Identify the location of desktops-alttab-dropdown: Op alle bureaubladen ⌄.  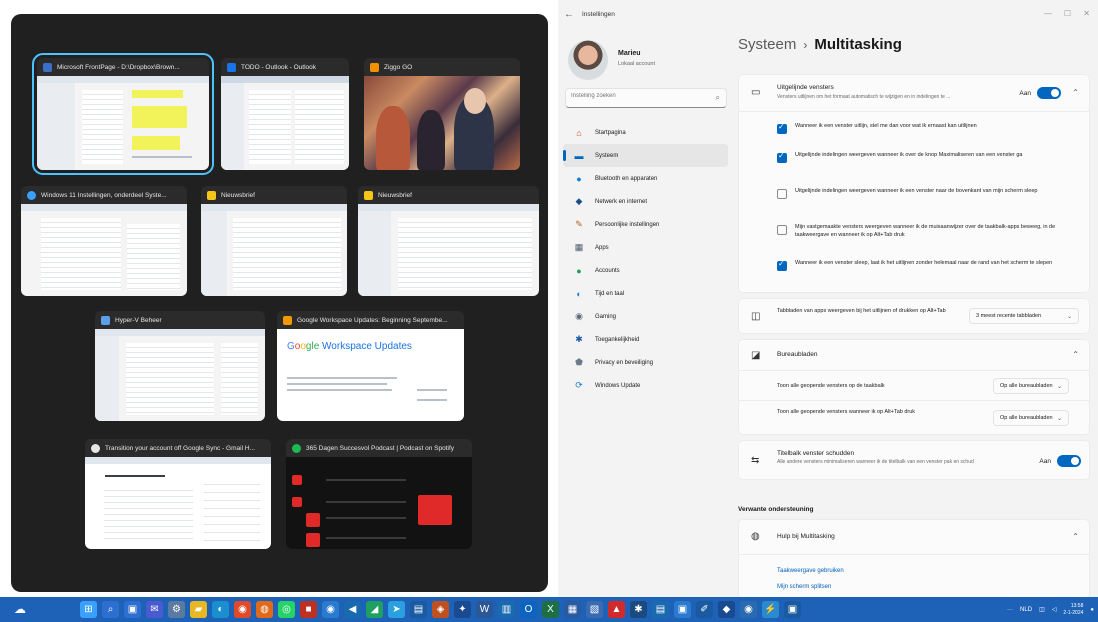
(1031, 418).